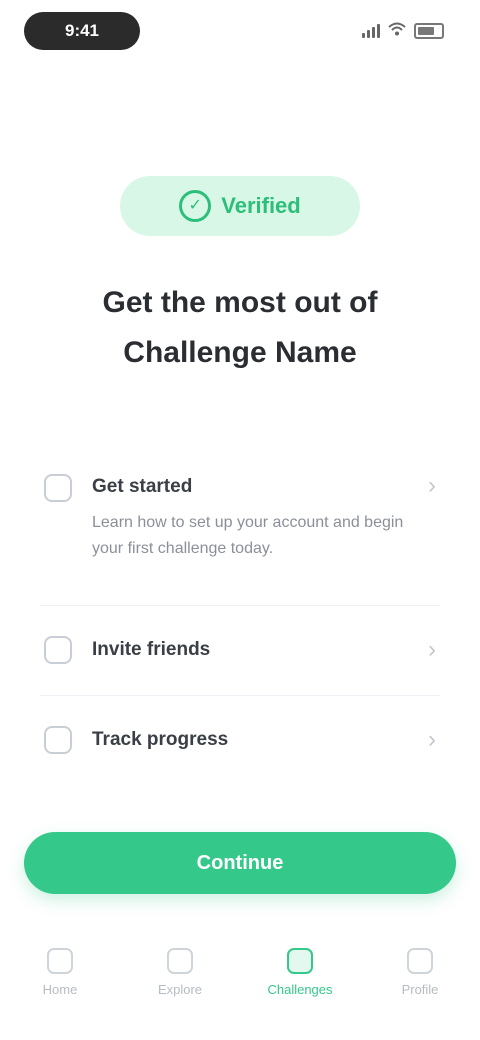 This screenshot has width=480, height=1040. What do you see at coordinates (240, 327) in the screenshot?
I see `page-title: Get the most out of Challenge Name` at bounding box center [240, 327].